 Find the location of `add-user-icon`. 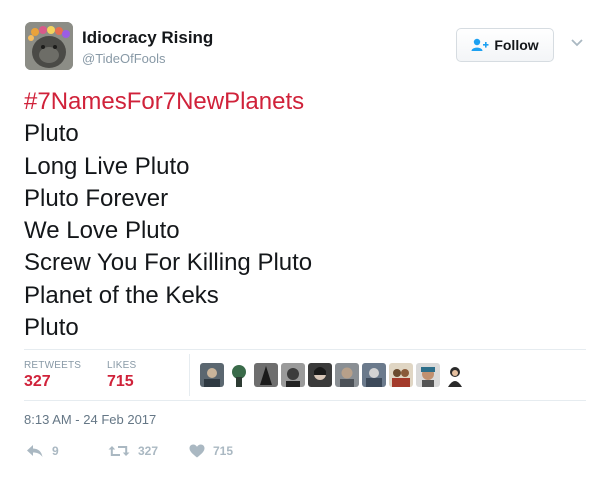

add-user-icon is located at coordinates (480, 44).